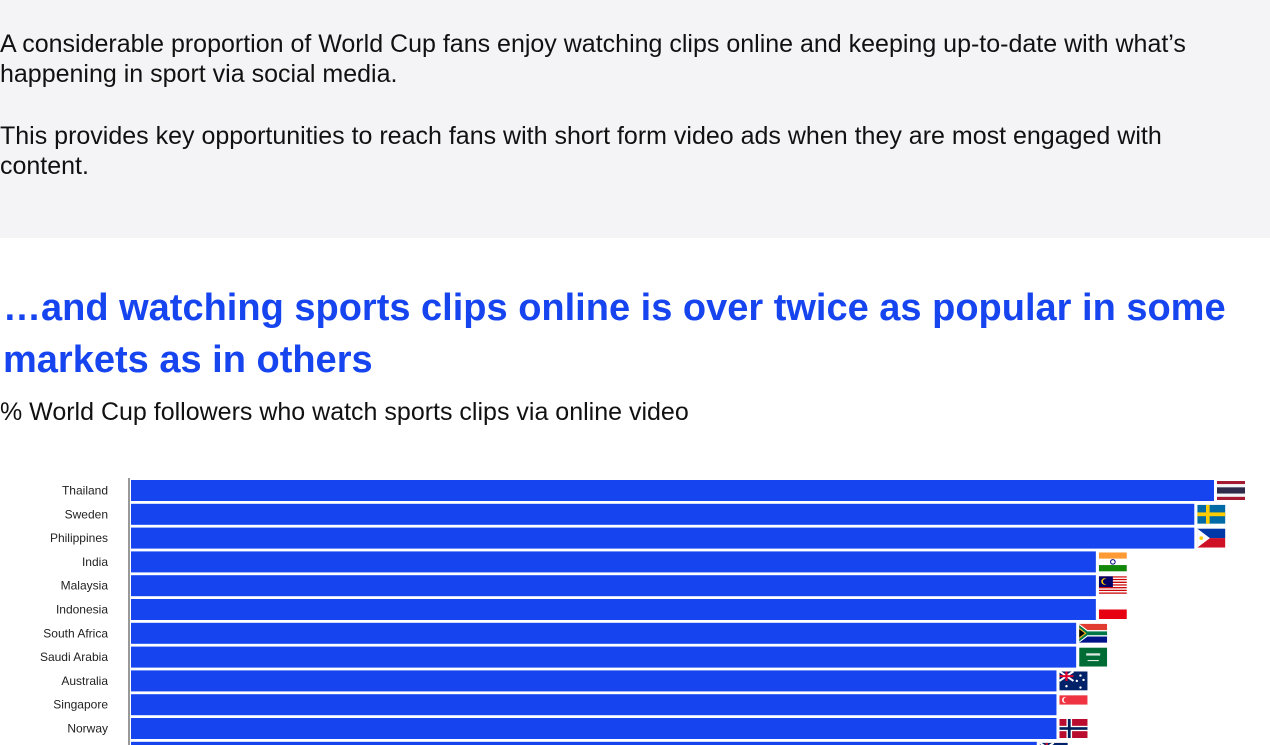  I want to click on bar-indonesia, so click(613, 609).